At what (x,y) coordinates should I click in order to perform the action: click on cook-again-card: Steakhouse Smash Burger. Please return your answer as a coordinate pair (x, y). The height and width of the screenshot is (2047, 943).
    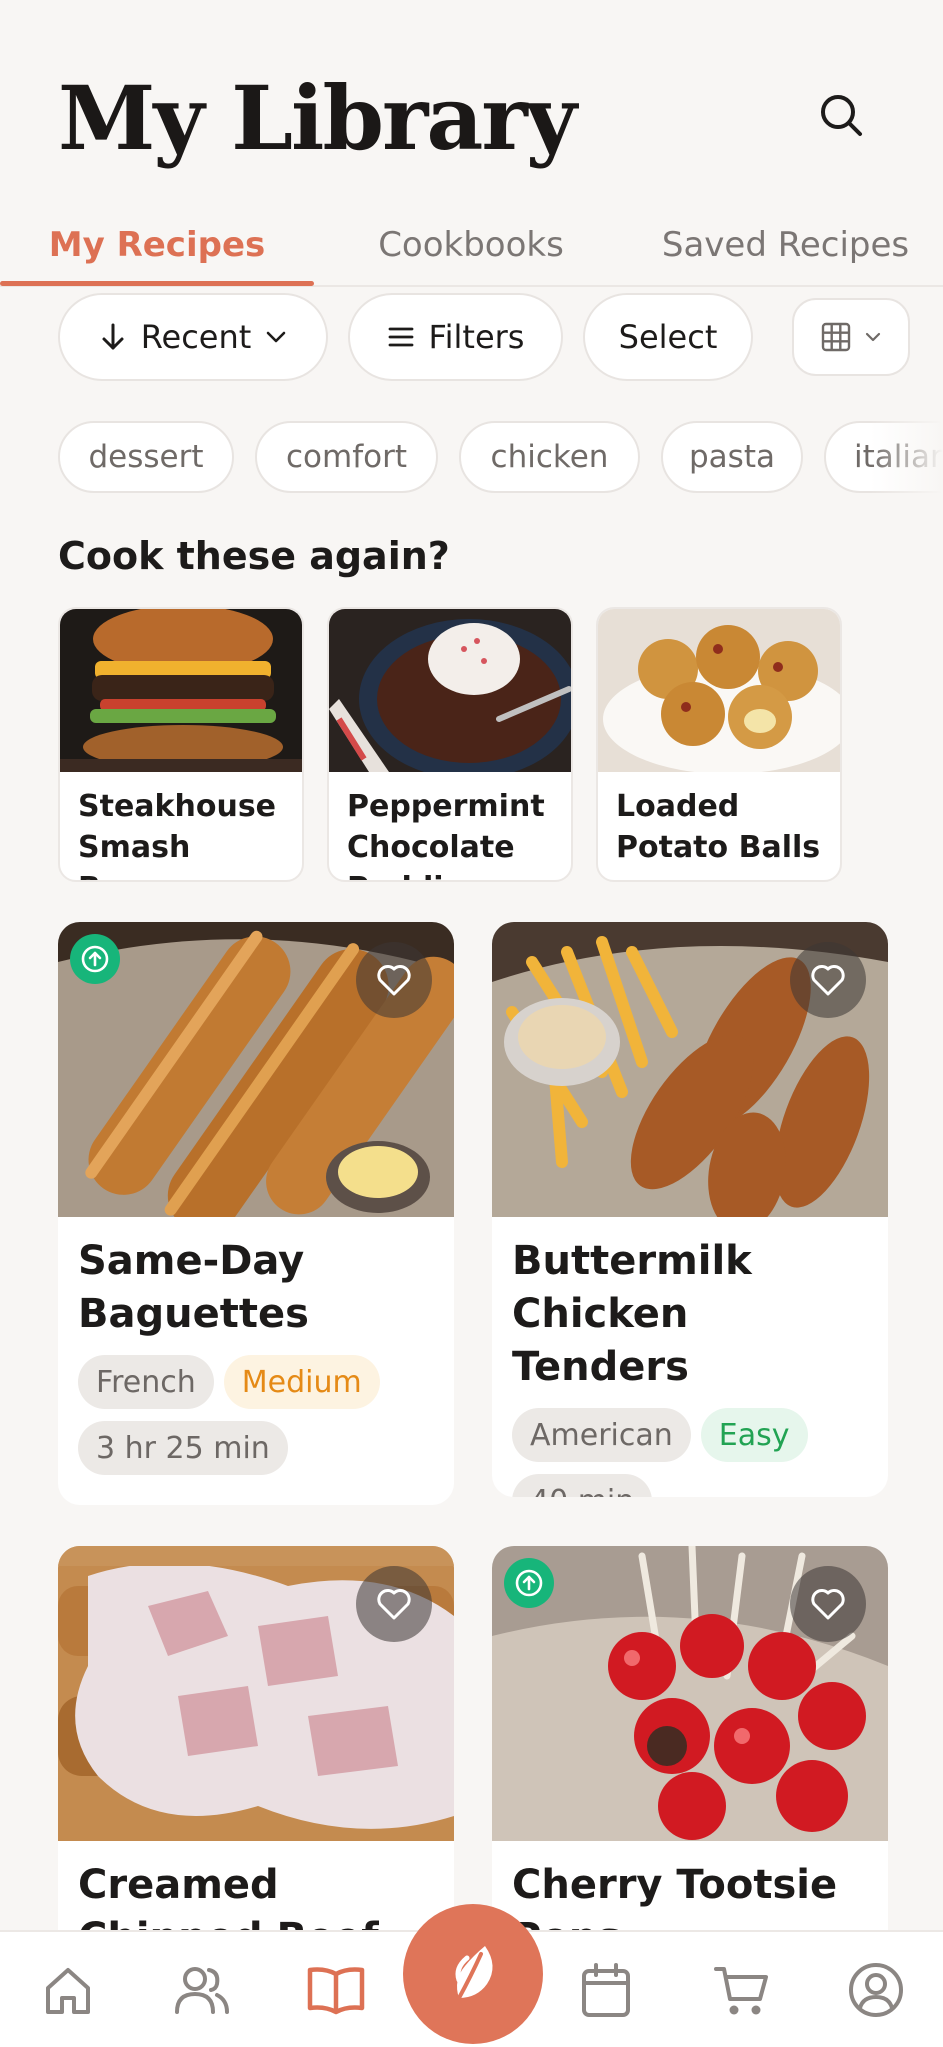
    Looking at the image, I should click on (181, 744).